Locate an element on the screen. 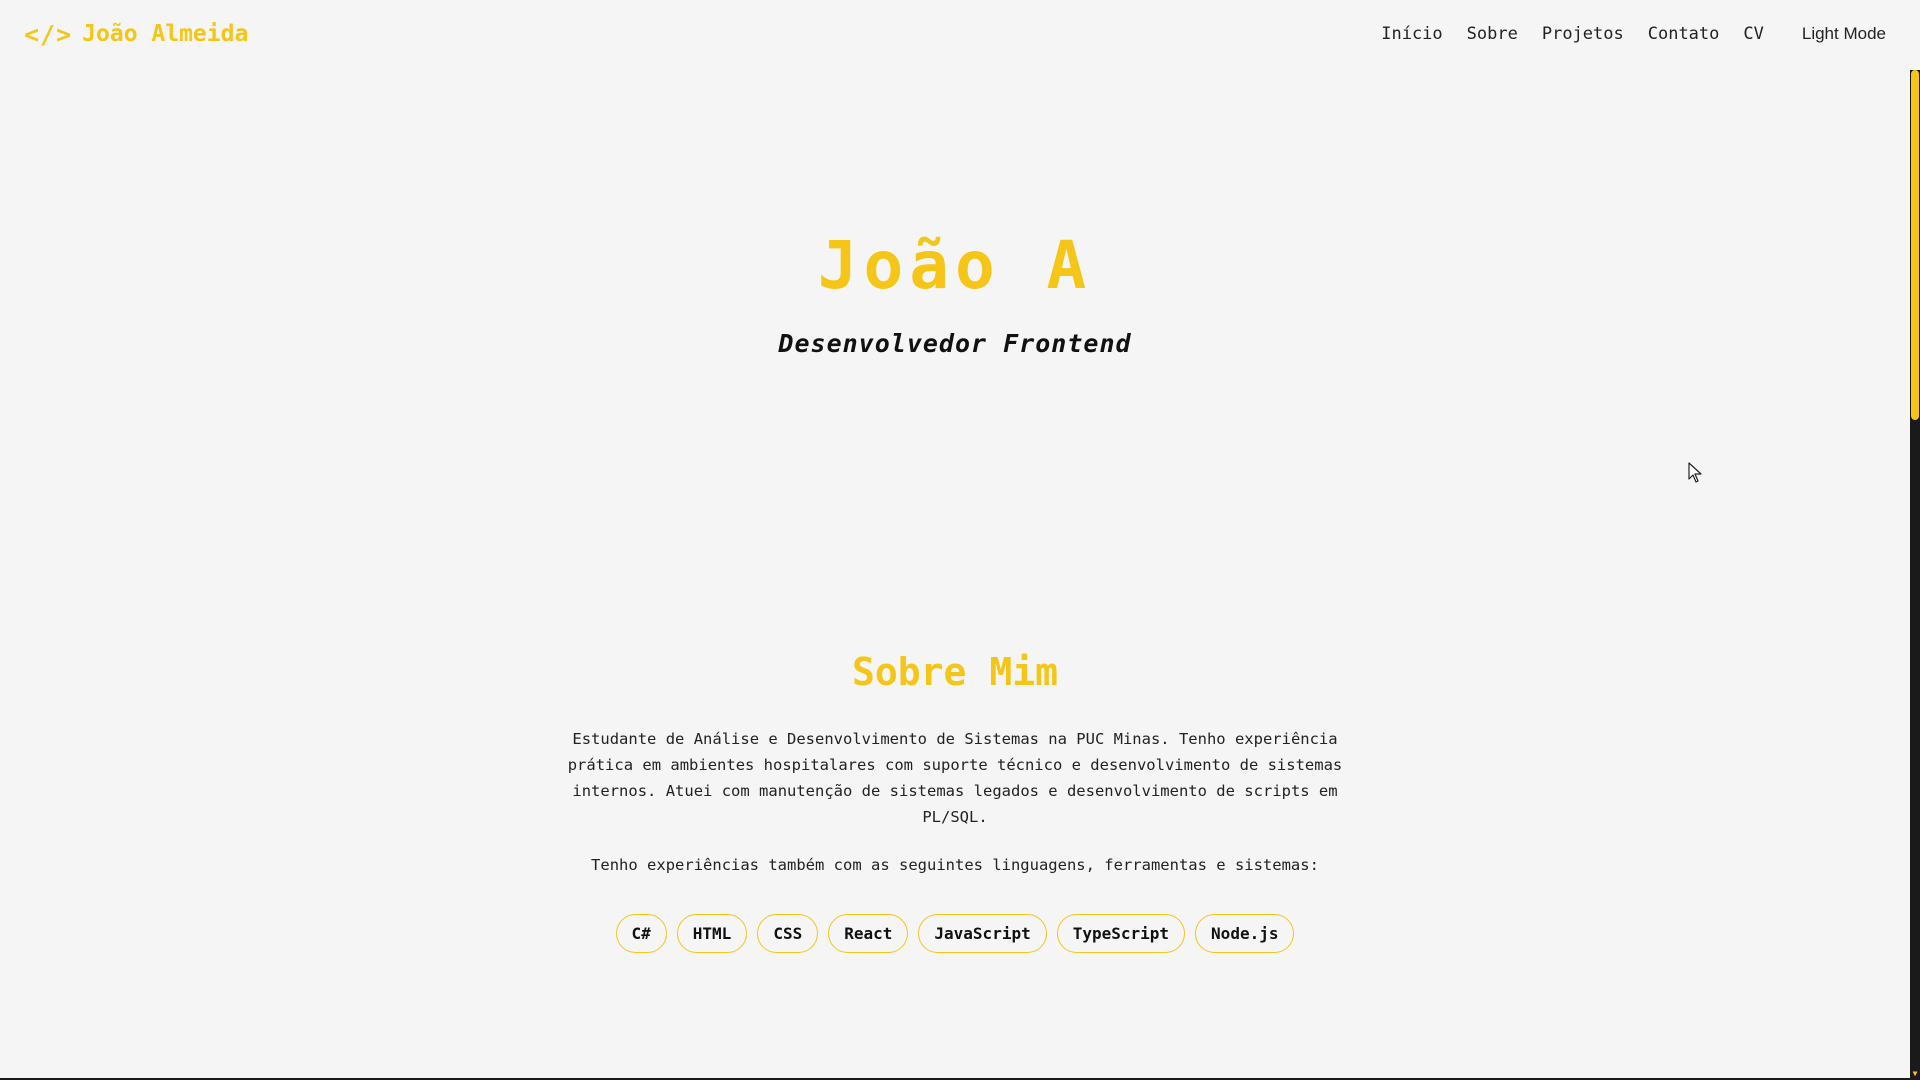 The height and width of the screenshot is (1080, 1920). nav-link-projetos: Projetos is located at coordinates (1583, 34).